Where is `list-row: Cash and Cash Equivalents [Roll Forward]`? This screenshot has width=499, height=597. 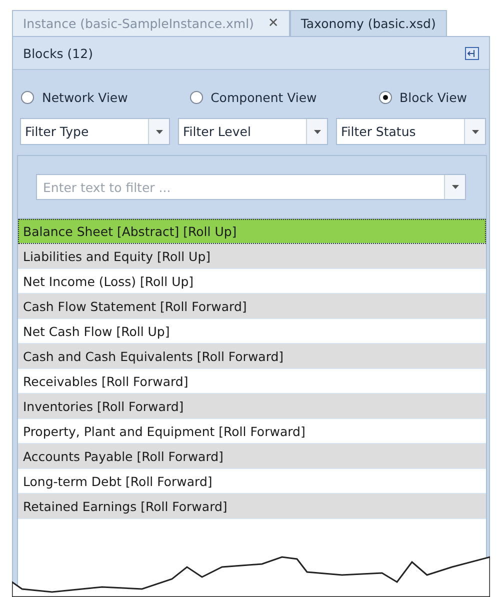 list-row: Cash and Cash Equivalents [Roll Forward] is located at coordinates (252, 356).